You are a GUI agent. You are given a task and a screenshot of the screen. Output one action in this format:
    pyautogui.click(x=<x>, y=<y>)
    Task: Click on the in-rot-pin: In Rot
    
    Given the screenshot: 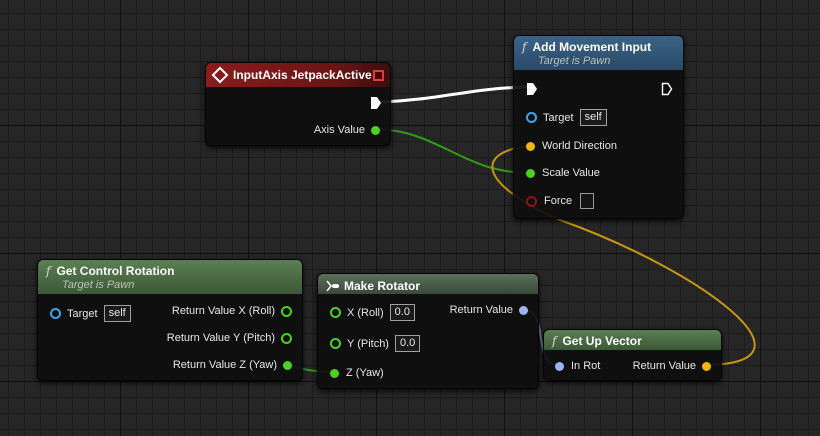 What is the action you would take?
    pyautogui.click(x=577, y=366)
    